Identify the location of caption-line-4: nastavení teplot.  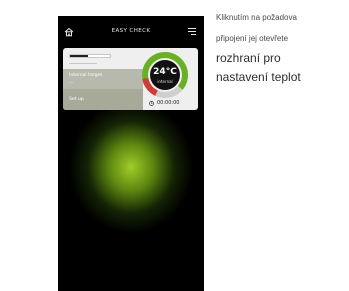
(258, 77).